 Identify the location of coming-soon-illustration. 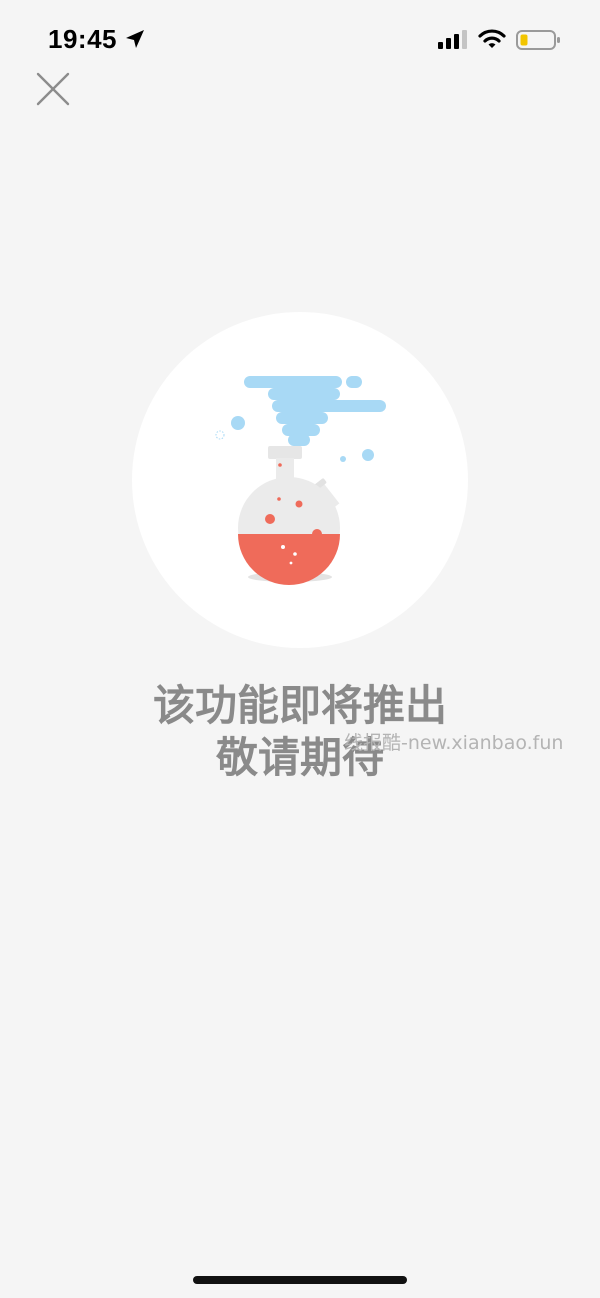
(300, 480).